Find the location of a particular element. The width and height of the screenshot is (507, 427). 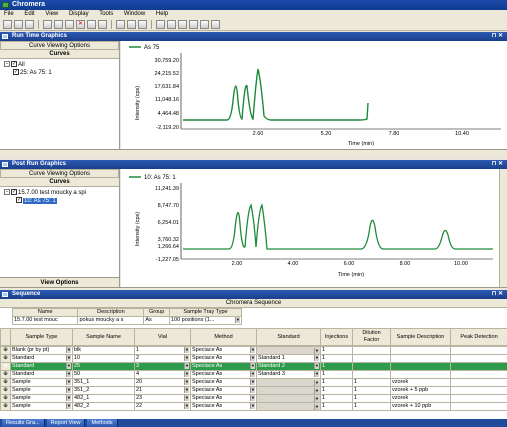

table-cell: blk is located at coordinates (103, 350).